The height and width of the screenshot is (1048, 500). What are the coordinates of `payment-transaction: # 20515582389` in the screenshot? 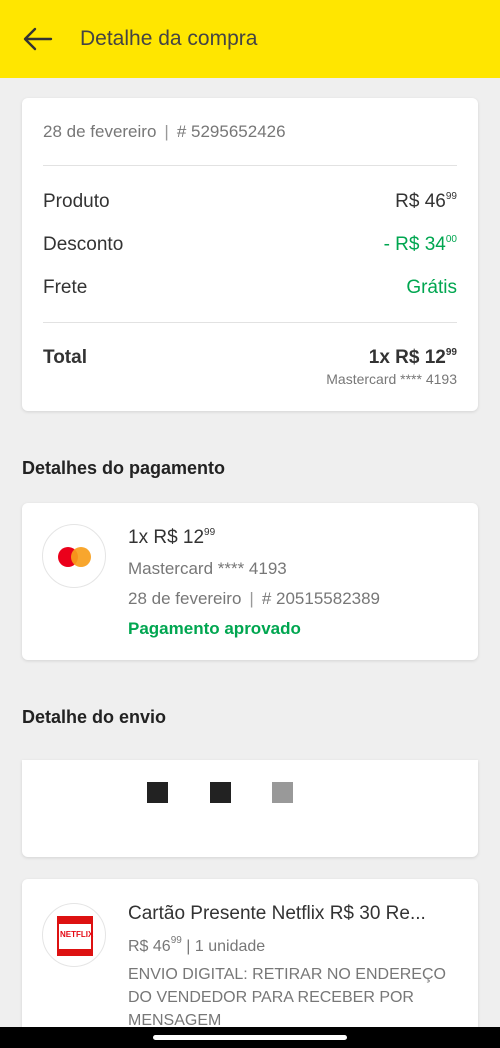 It's located at (321, 598).